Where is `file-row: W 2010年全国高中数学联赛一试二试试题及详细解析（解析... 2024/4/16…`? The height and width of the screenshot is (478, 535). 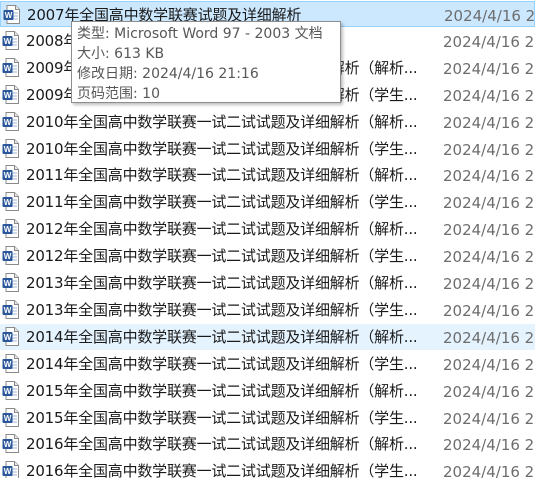 file-row: W 2010年全国高中数学联赛一试二试试题及详细解析（解析... 2024/4/16… is located at coordinates (267, 122).